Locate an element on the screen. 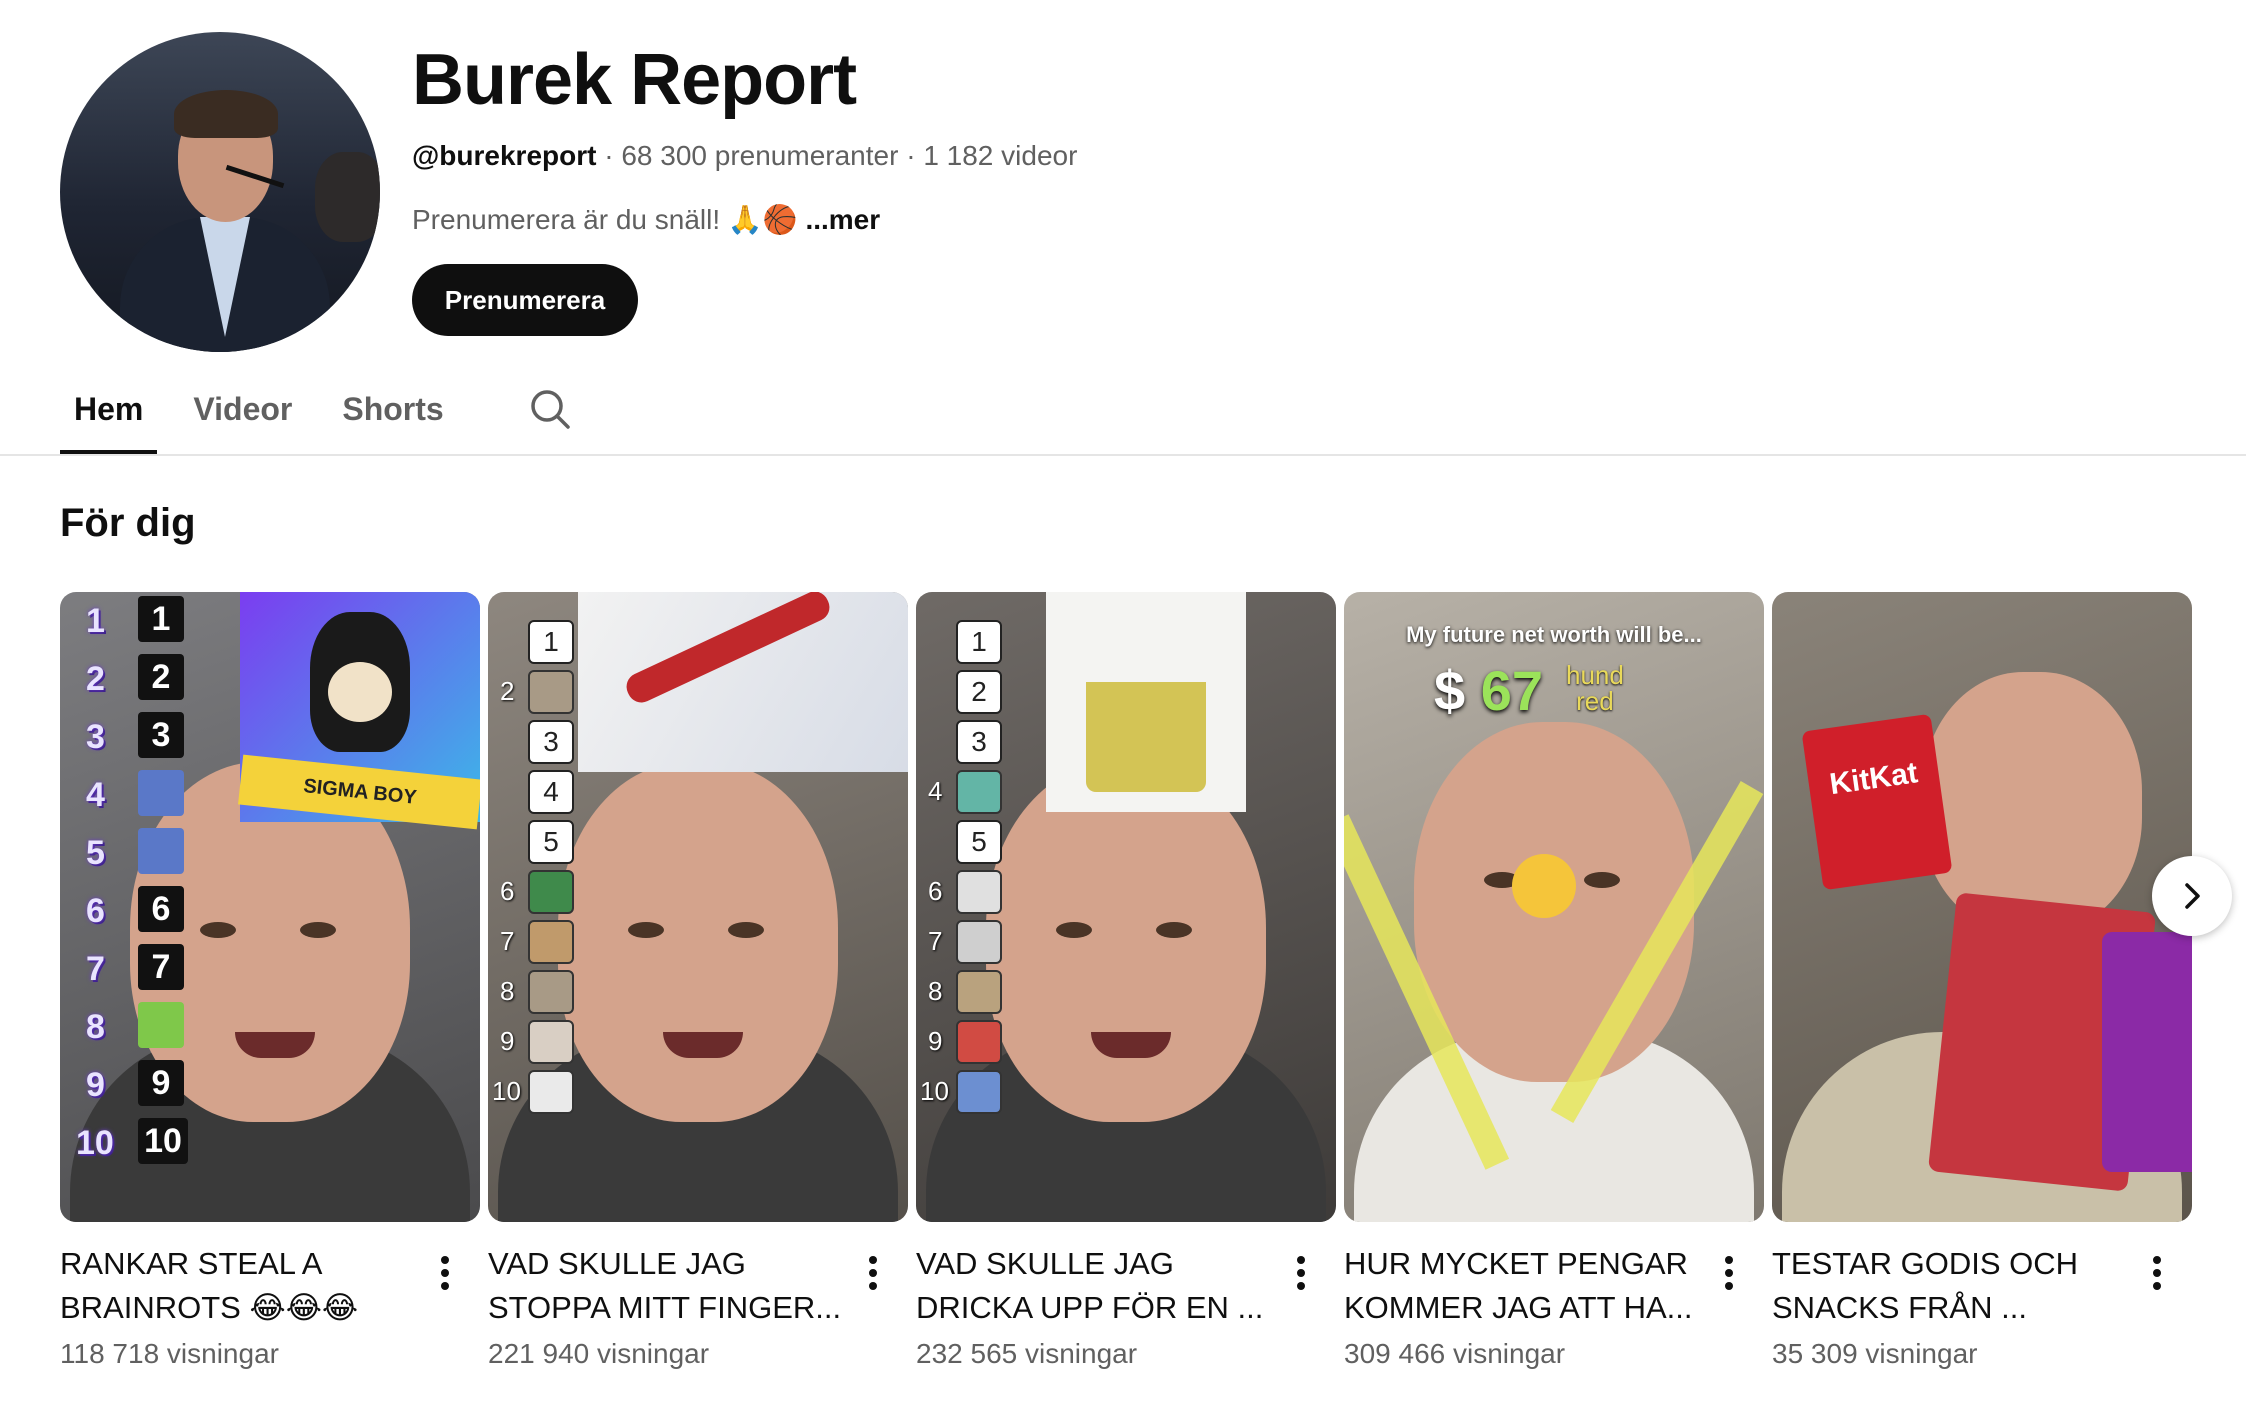 The width and height of the screenshot is (2246, 1422). short-views: 309 466 visningar is located at coordinates (1455, 1353).